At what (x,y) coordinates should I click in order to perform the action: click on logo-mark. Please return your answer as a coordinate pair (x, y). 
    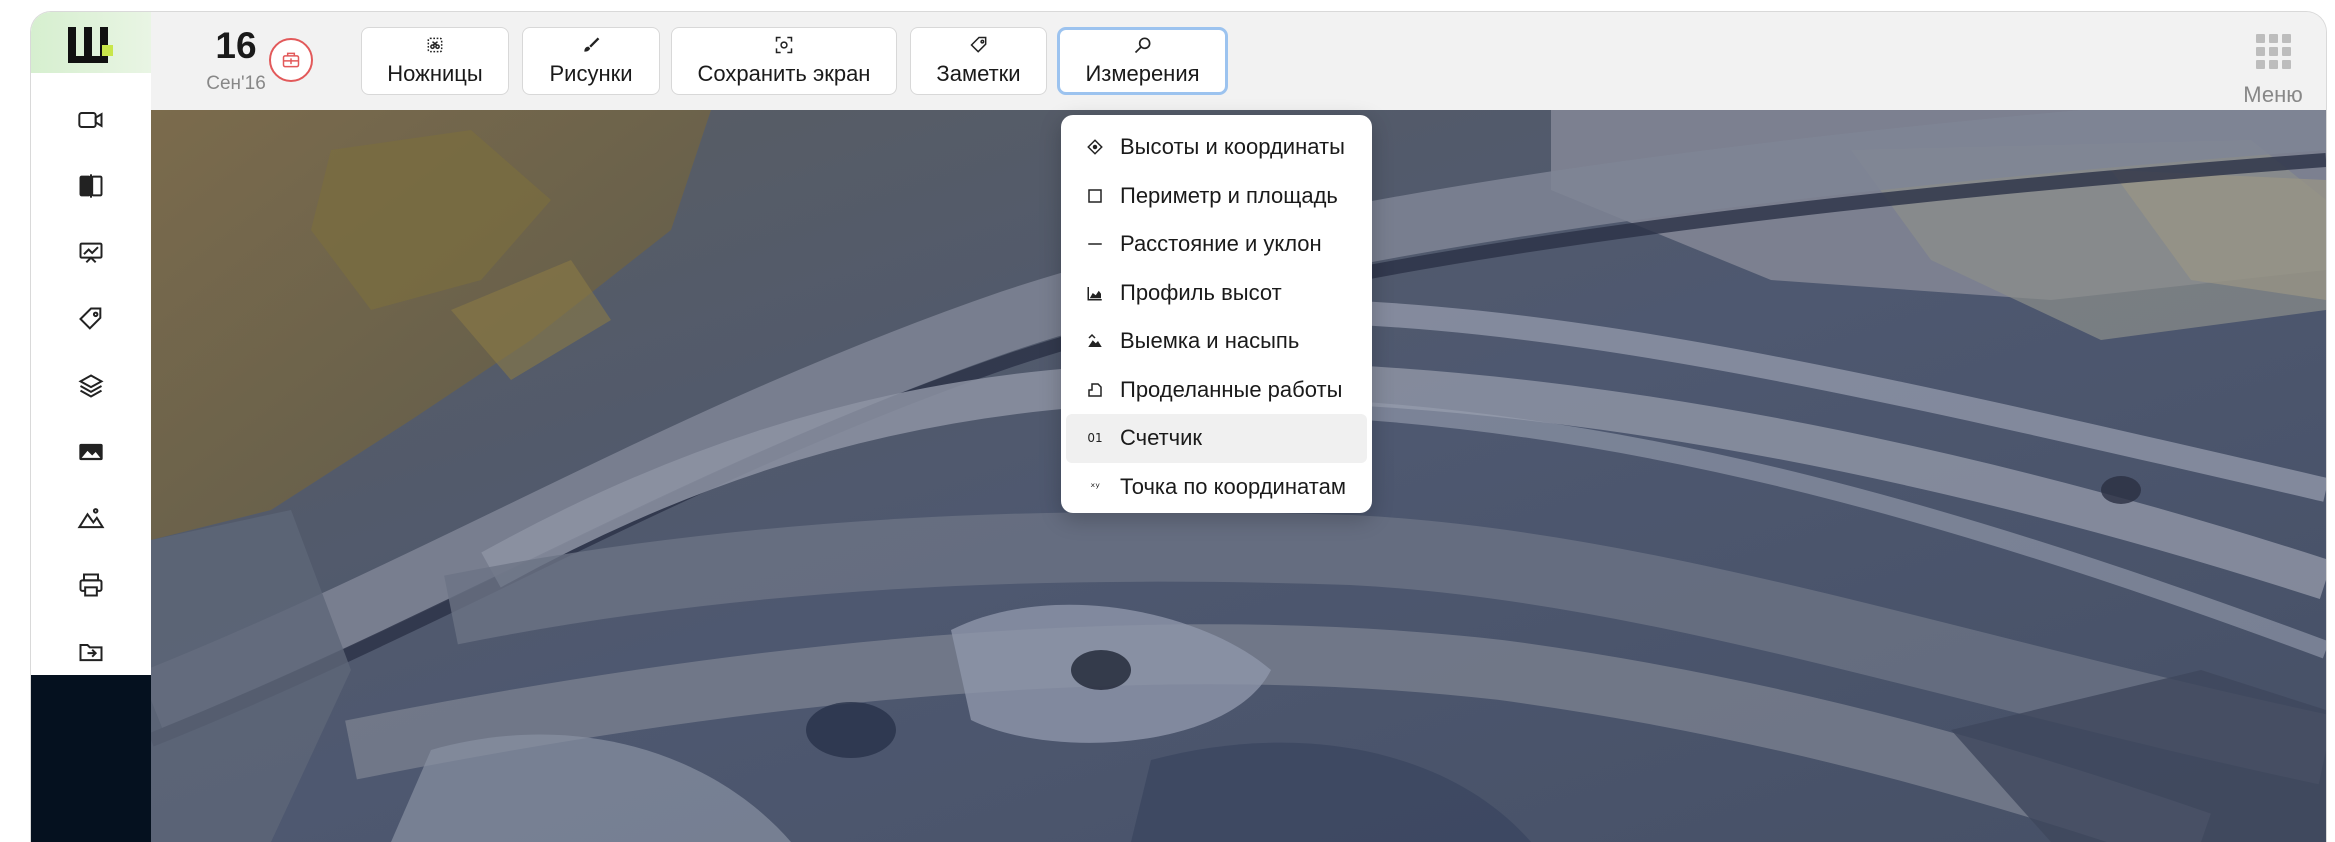
    Looking at the image, I should click on (91, 43).